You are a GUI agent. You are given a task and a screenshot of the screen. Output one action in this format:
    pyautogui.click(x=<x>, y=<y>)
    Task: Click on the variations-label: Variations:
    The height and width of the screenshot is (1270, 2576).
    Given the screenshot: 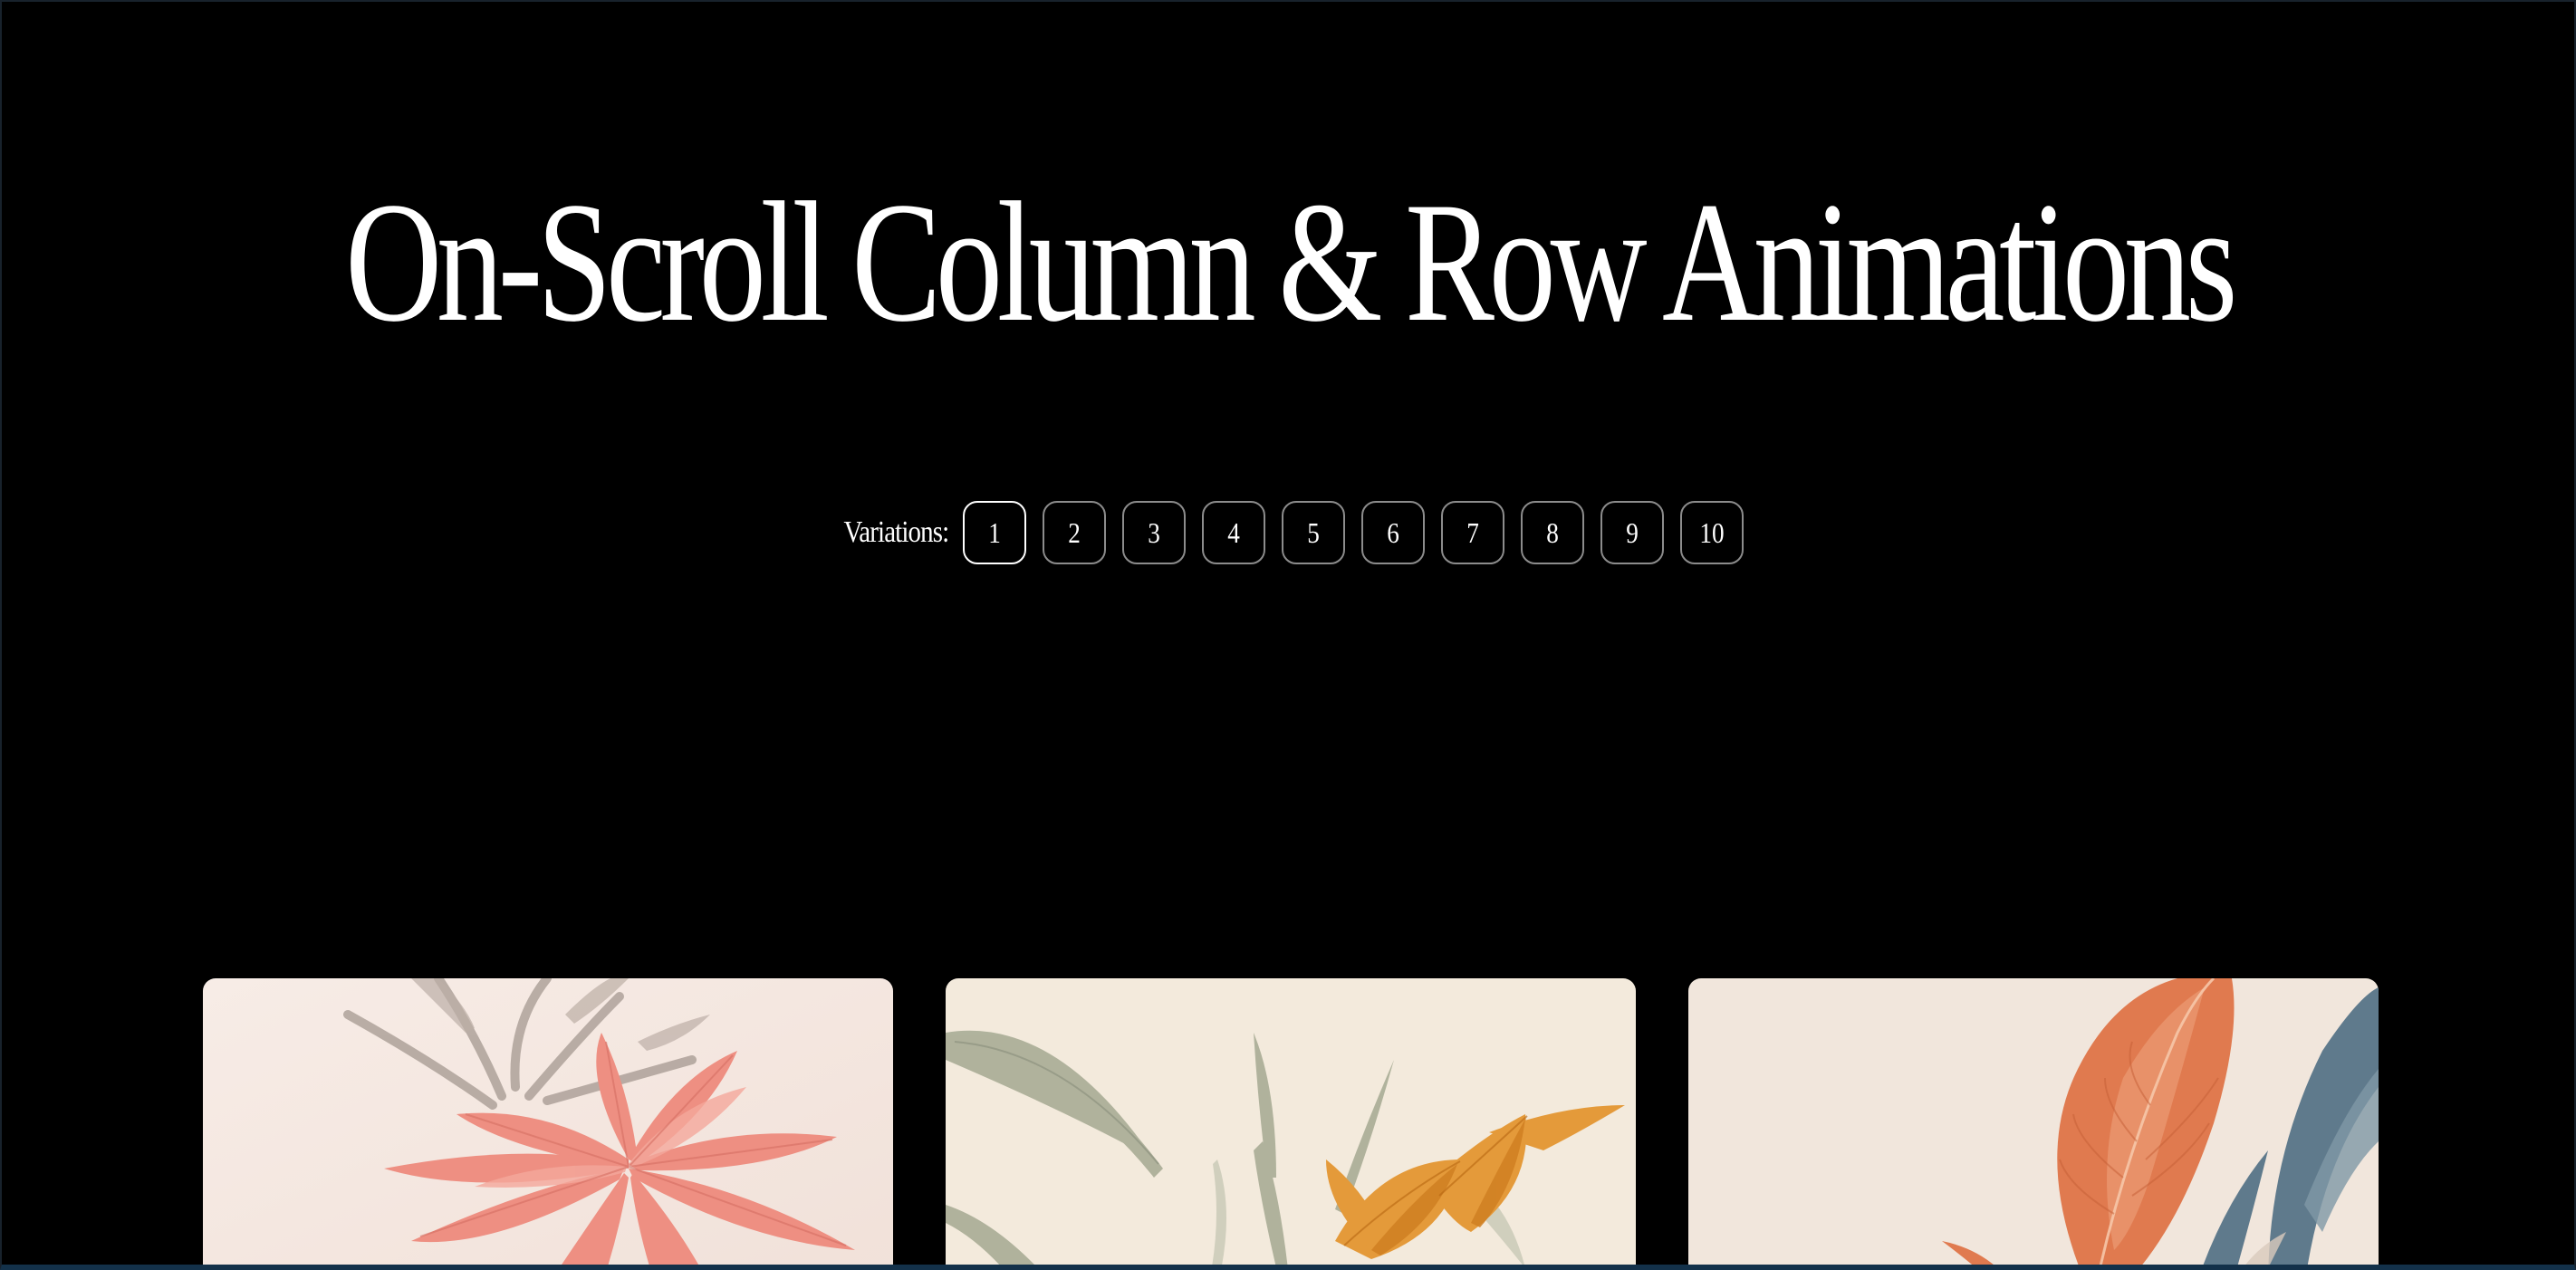 What is the action you would take?
    pyautogui.click(x=896, y=532)
    